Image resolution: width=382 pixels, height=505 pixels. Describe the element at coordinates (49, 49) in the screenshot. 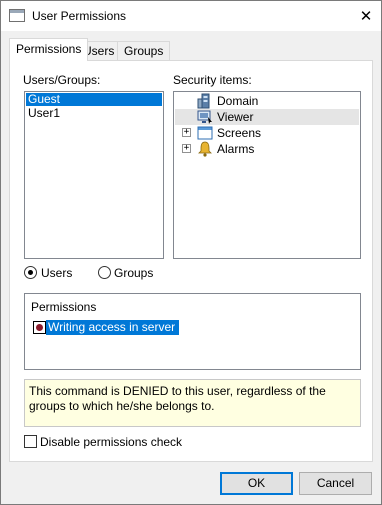

I see `tab-permissions: Permissions` at that location.